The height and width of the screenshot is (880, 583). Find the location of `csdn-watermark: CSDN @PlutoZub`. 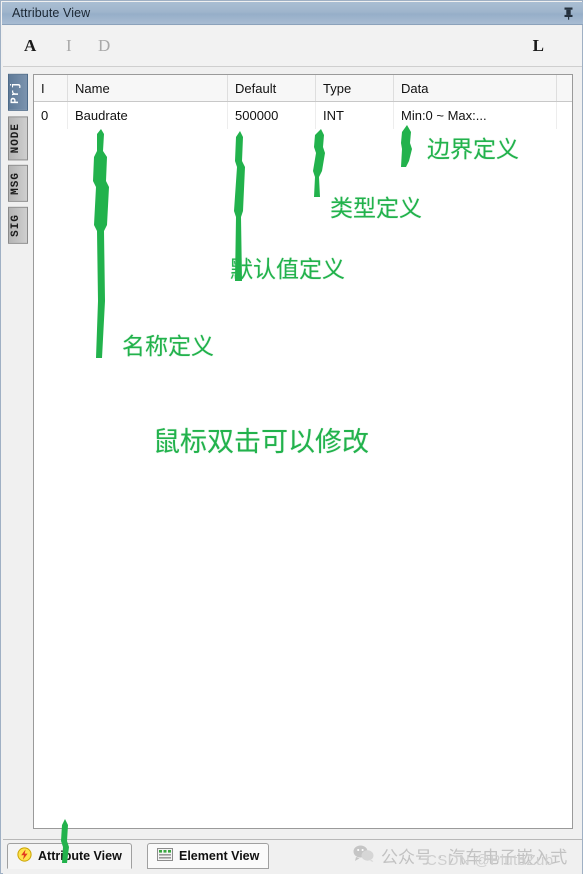

csdn-watermark: CSDN @PlutoZub is located at coordinates (490, 860).